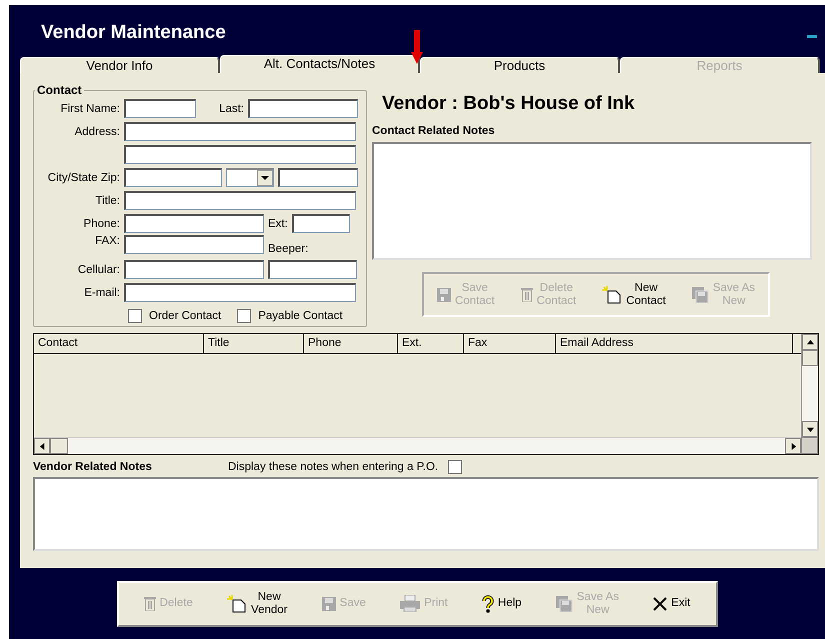  What do you see at coordinates (250, 177) in the screenshot?
I see `state-dropdown` at bounding box center [250, 177].